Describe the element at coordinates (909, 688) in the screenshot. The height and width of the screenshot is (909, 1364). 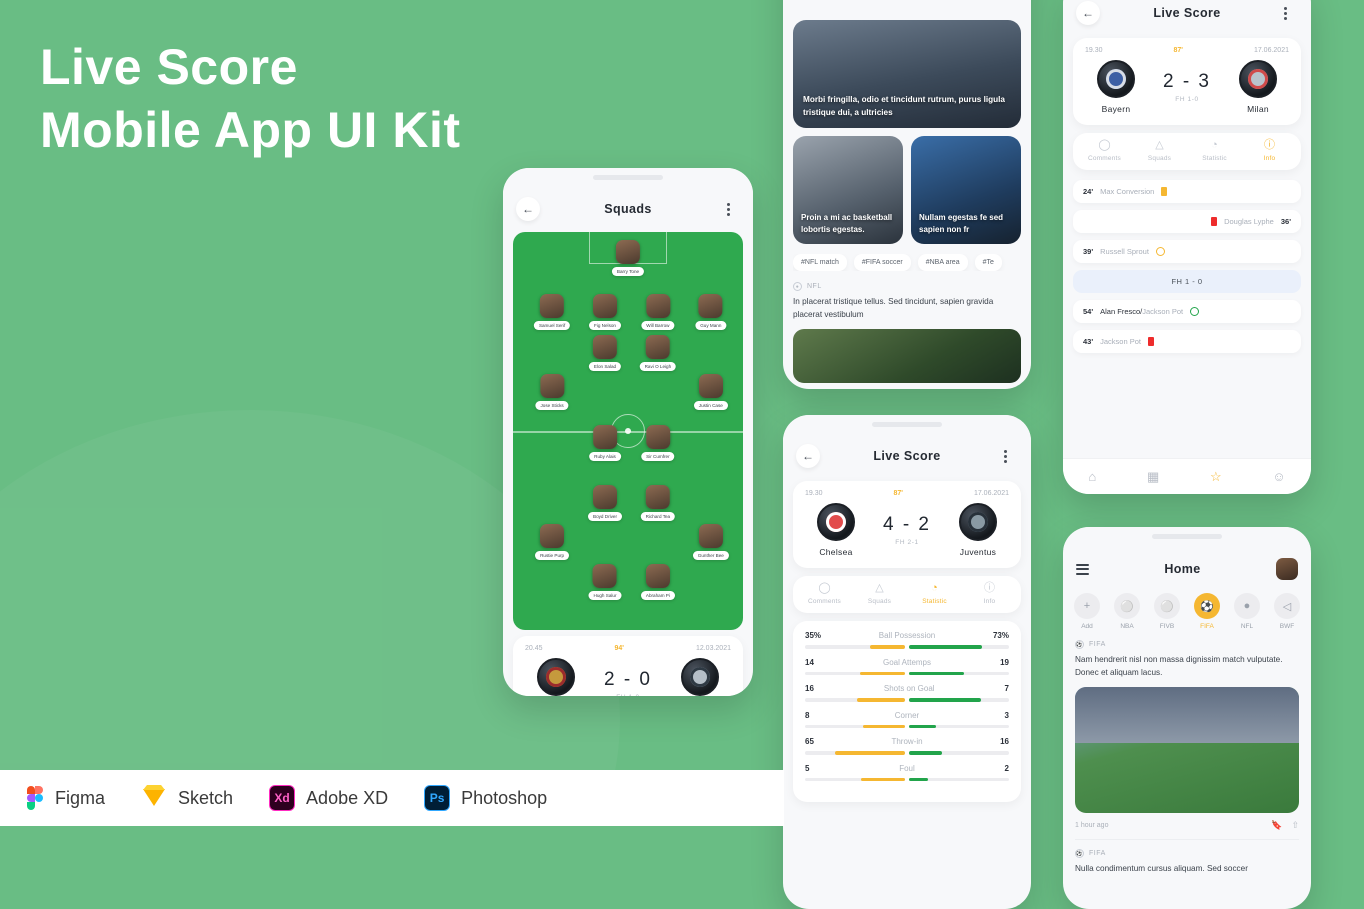
I see `stat-name: Shots on Goal` at that location.